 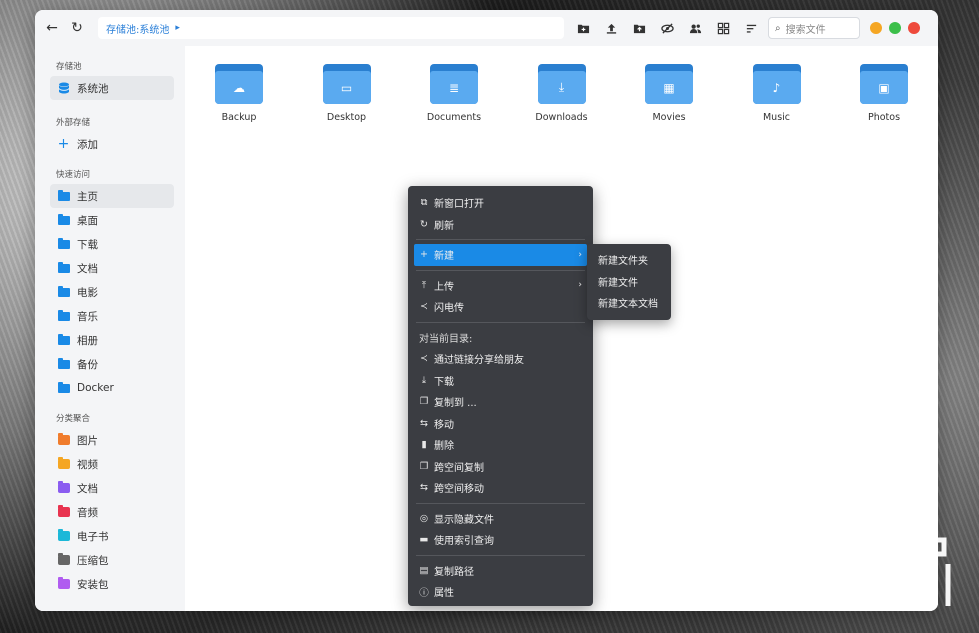 I want to click on hide-button, so click(x=667, y=28).